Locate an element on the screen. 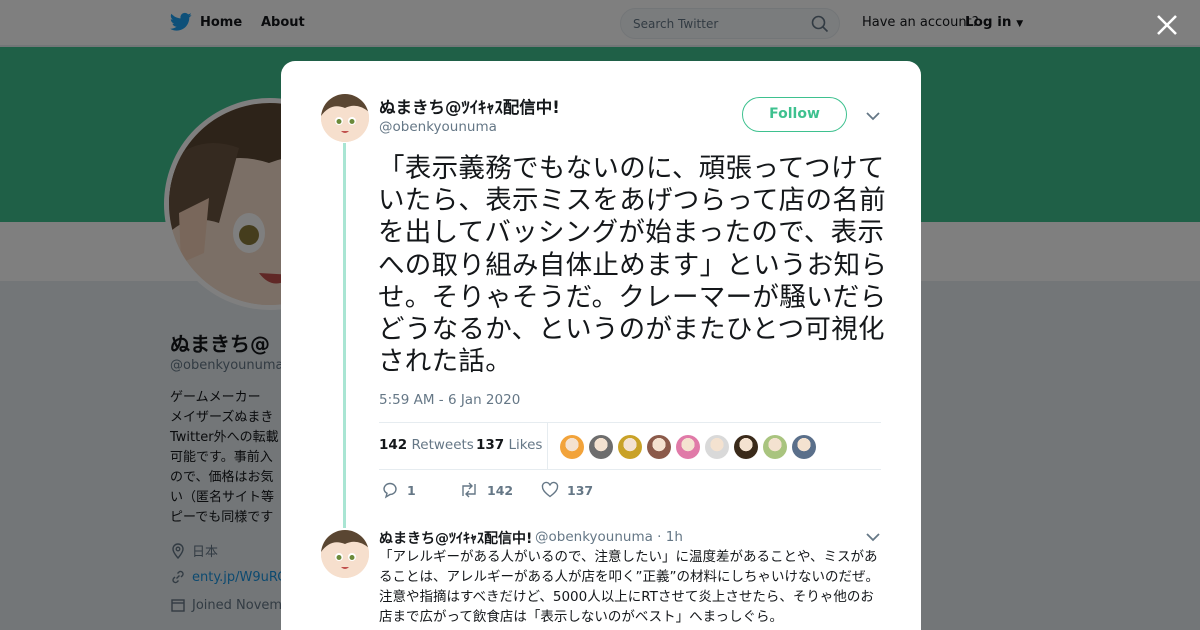  retweet-stat: 142 Retweets is located at coordinates (426, 445).